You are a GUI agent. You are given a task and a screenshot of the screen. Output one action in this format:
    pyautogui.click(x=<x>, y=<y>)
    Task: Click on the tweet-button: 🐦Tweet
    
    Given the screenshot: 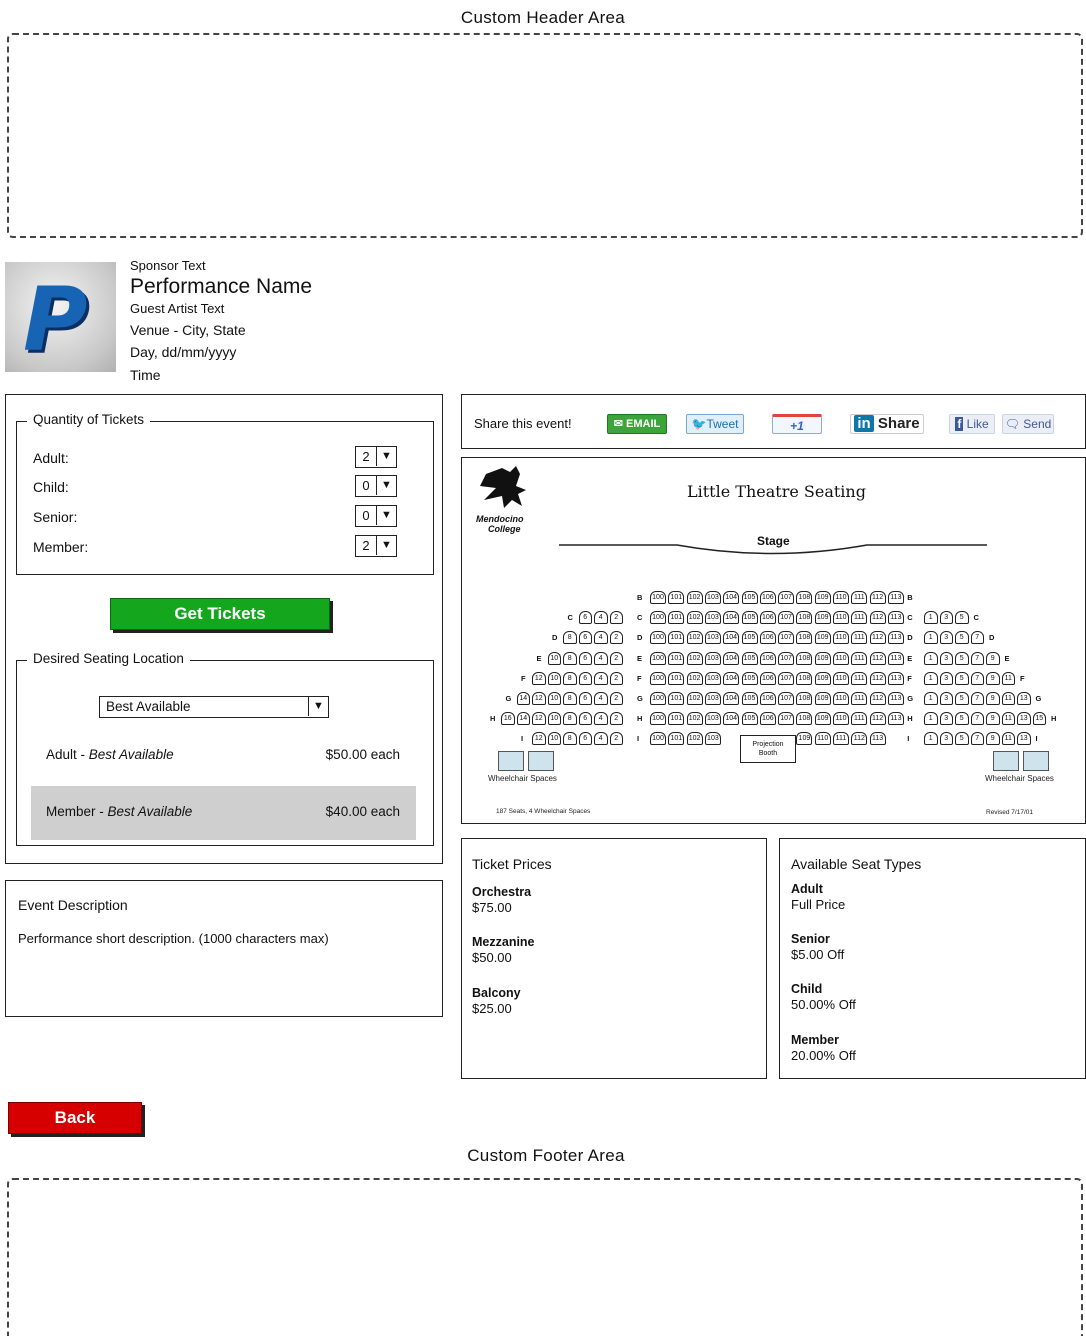 What is the action you would take?
    pyautogui.click(x=715, y=424)
    